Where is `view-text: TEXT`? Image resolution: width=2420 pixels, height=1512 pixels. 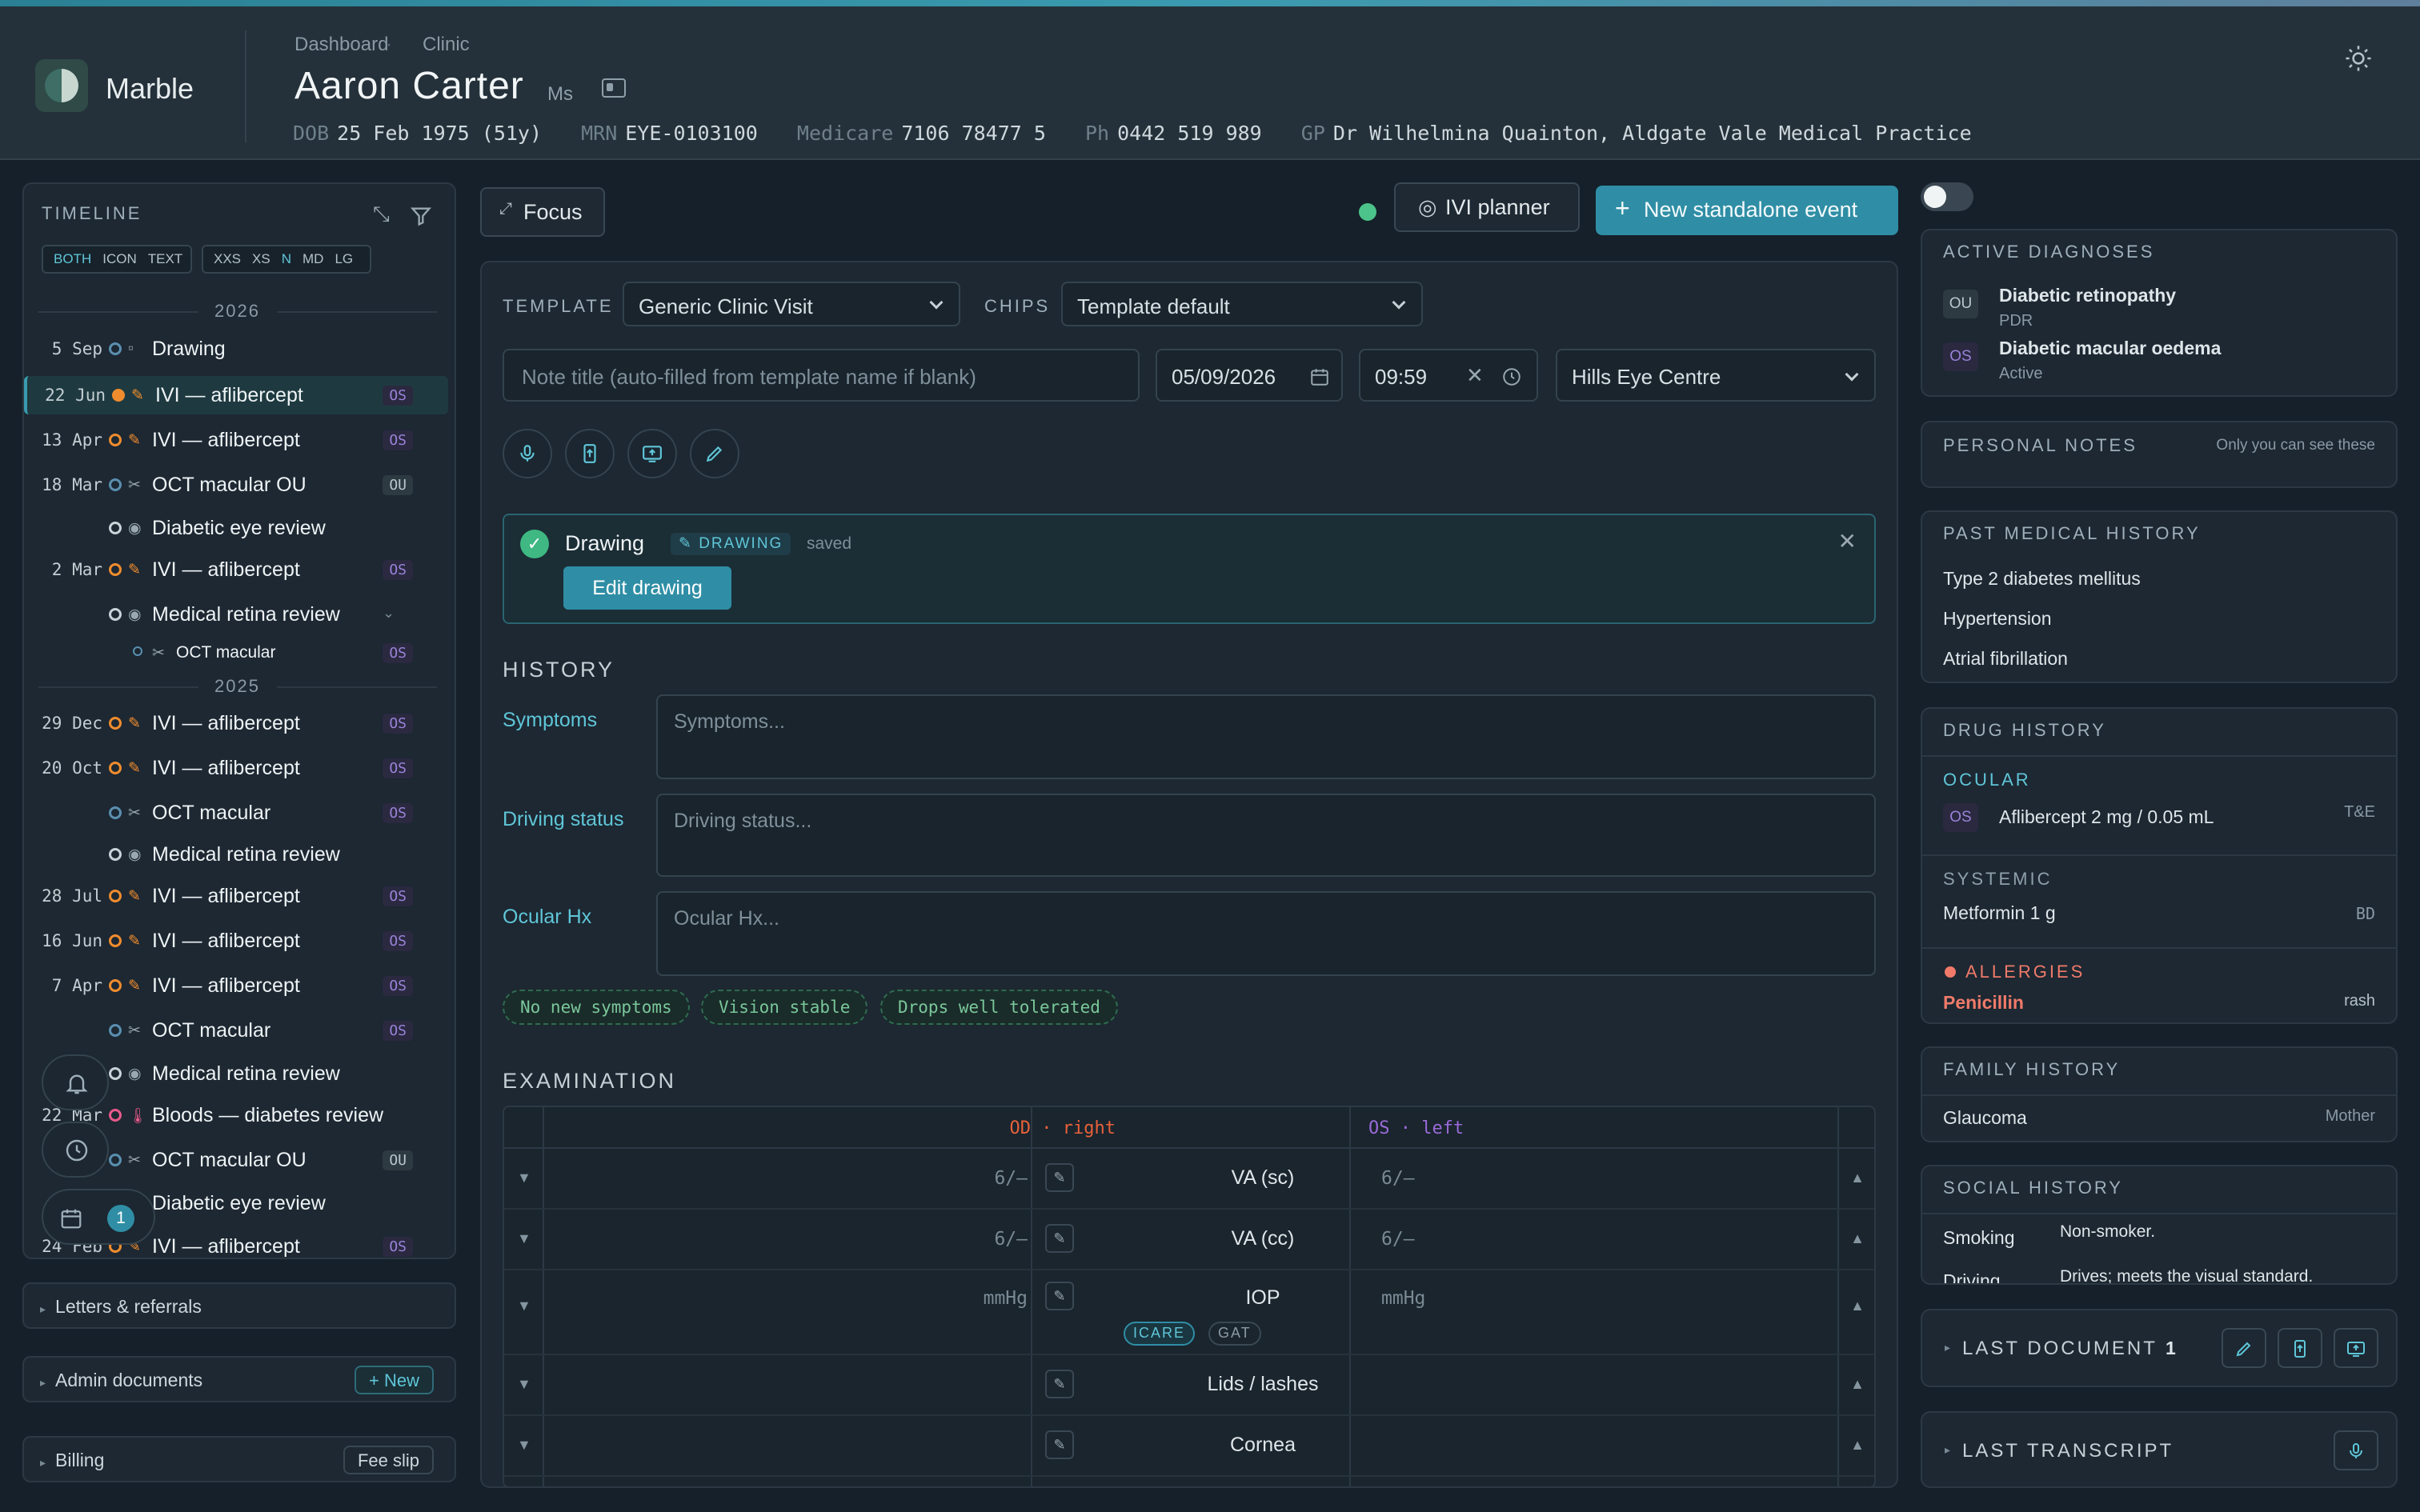
view-text: TEXT is located at coordinates (165, 259).